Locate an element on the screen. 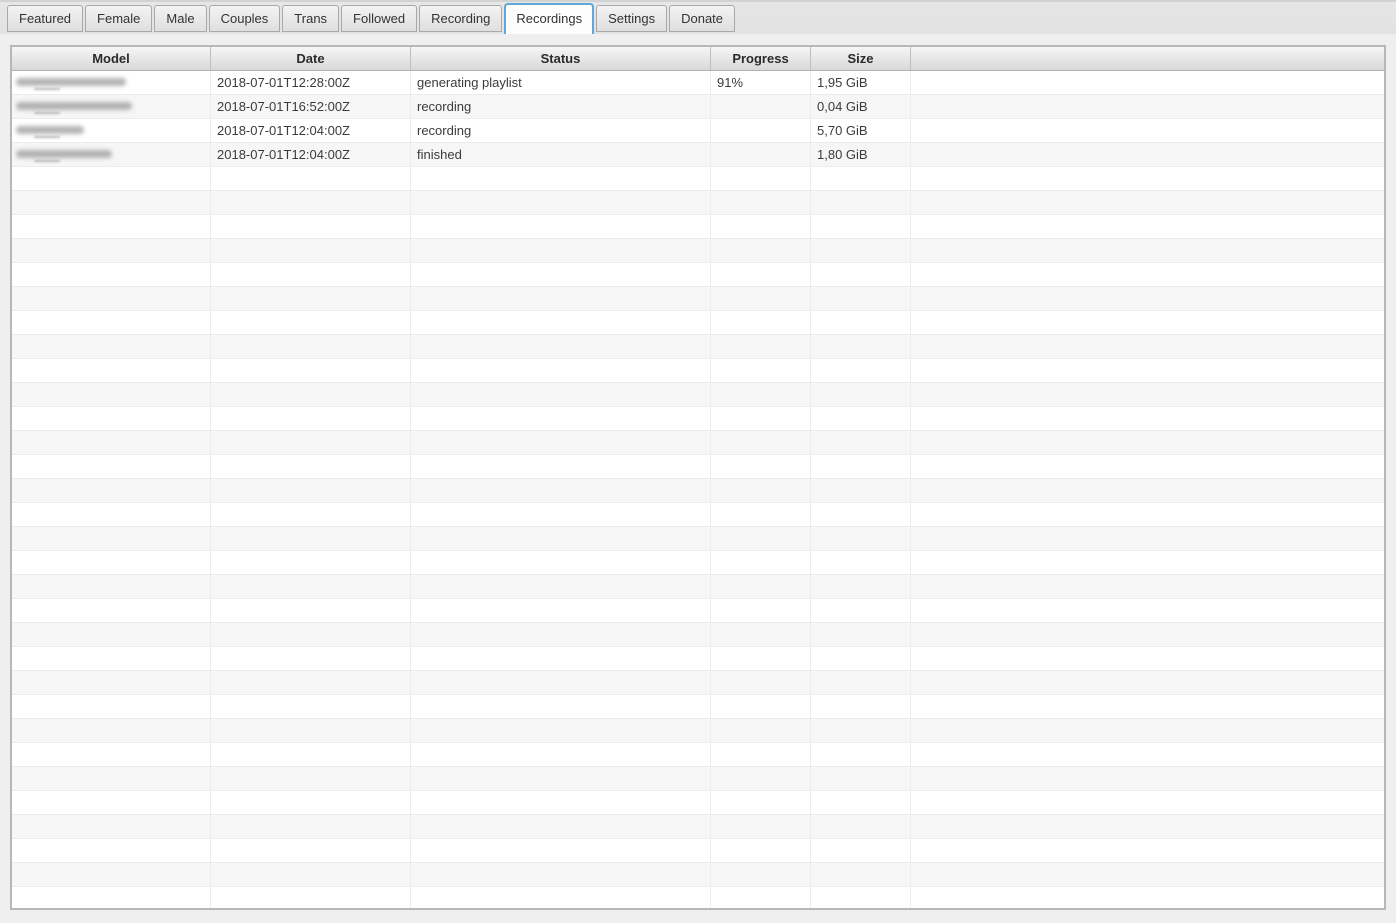 Image resolution: width=1396 pixels, height=923 pixels. recording-row: 2018-07-01T12:04:00Z recording 5,70 GiB is located at coordinates (698, 131).